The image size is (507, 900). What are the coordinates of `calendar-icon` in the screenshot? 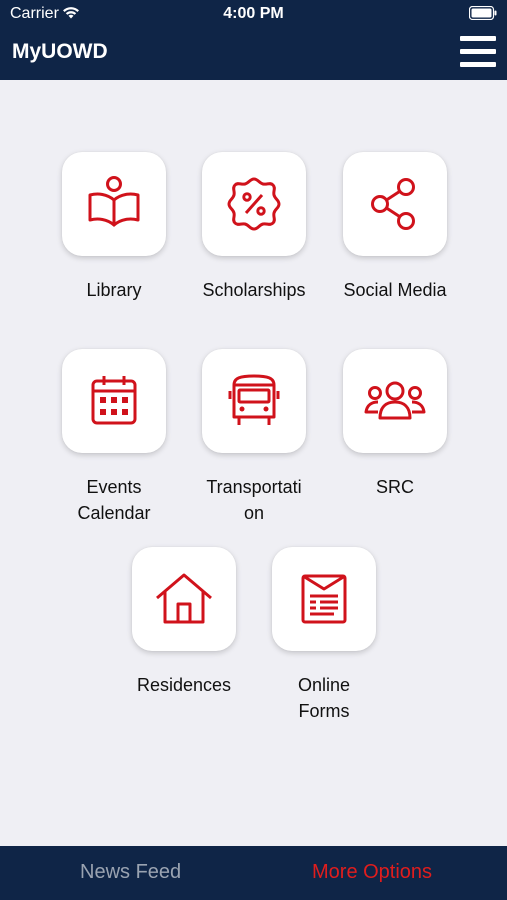 It's located at (114, 400).